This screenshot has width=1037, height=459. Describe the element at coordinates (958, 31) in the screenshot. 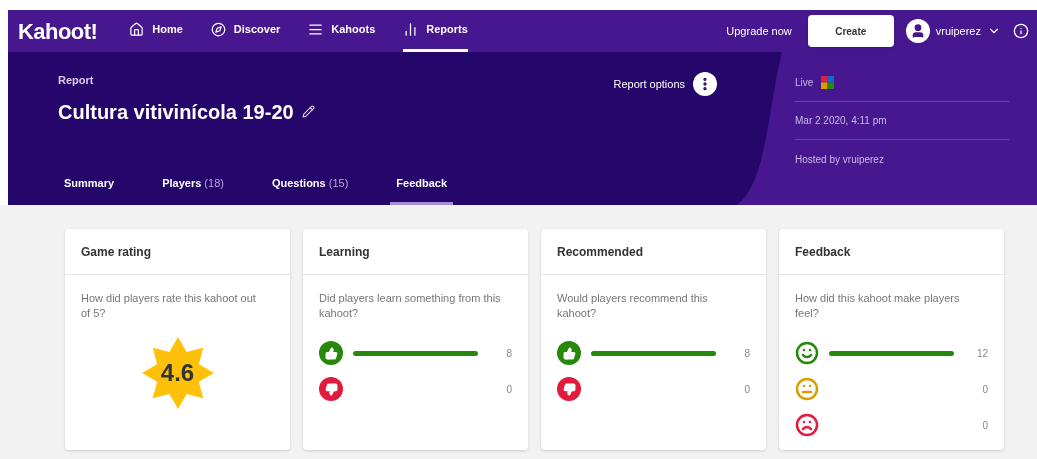

I see `username: vruiperez` at that location.